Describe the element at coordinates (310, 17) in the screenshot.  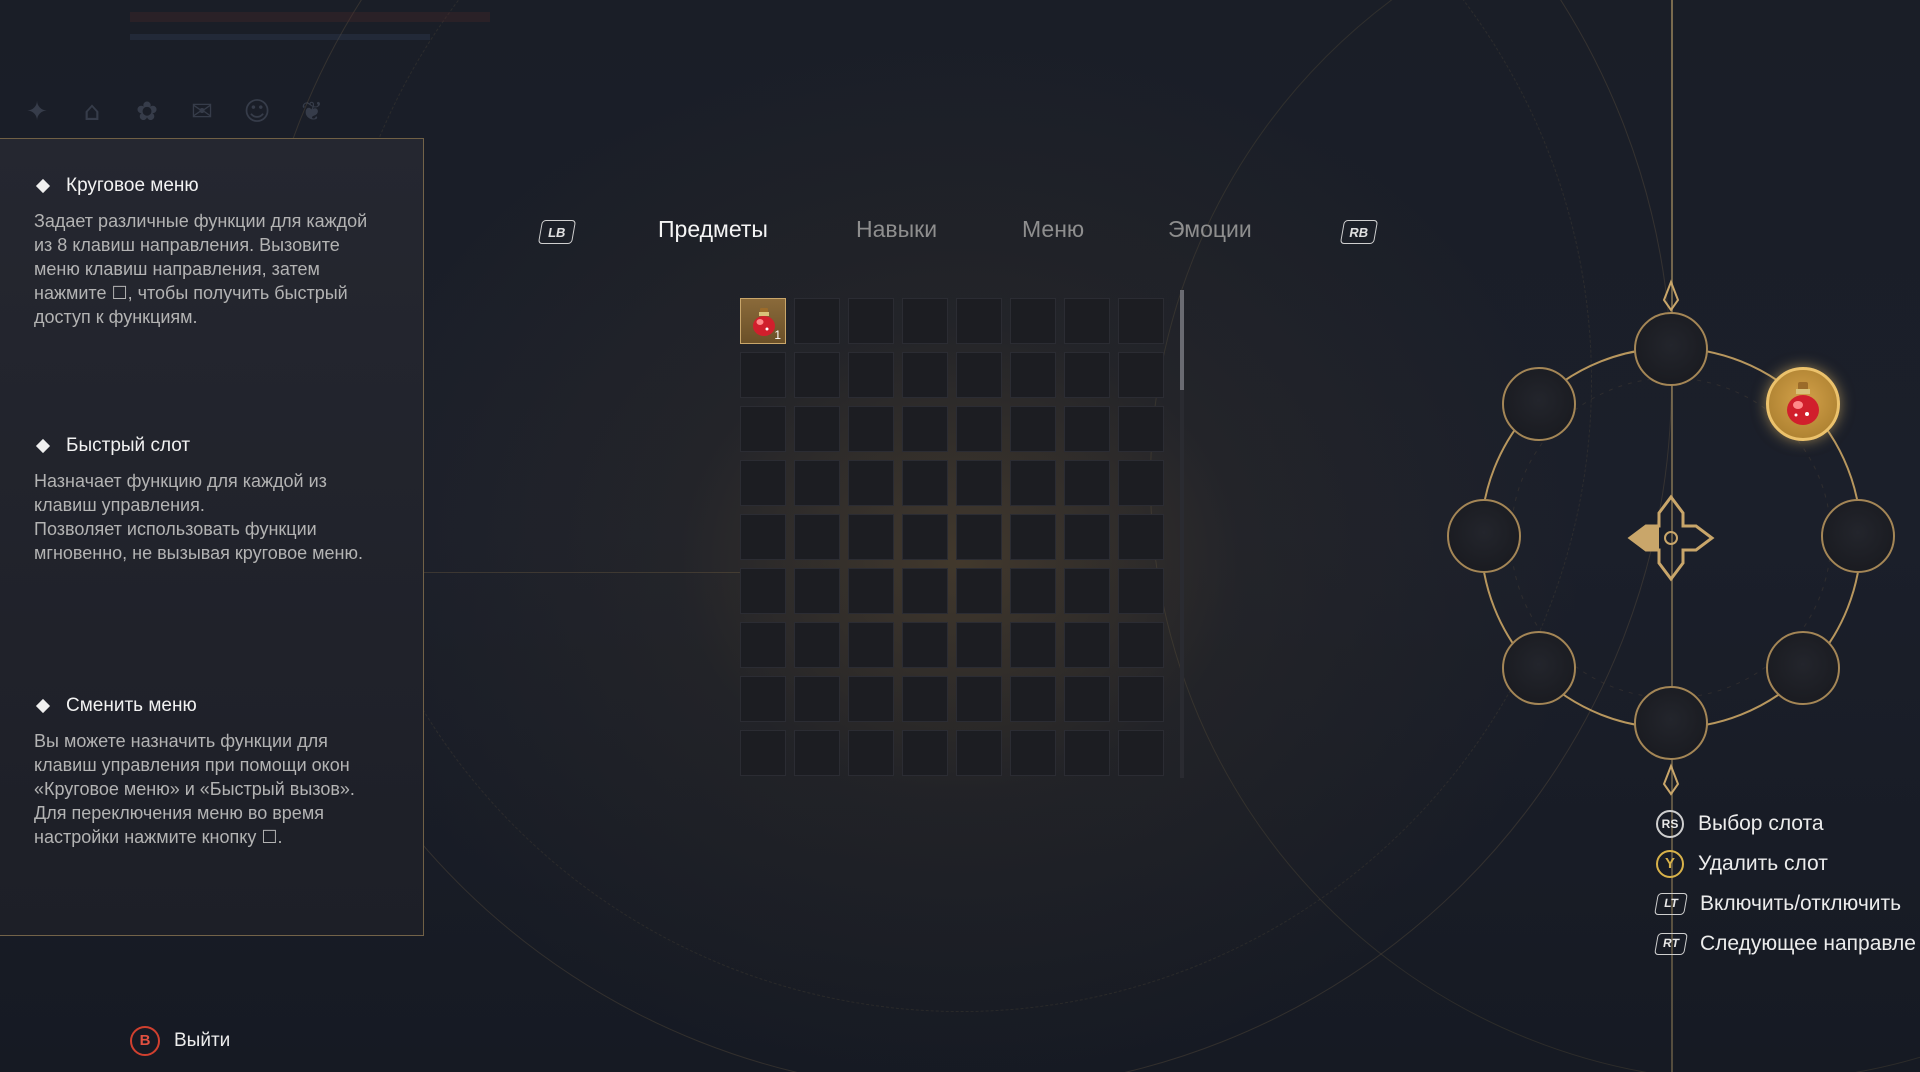
I see `hud-bar` at that location.